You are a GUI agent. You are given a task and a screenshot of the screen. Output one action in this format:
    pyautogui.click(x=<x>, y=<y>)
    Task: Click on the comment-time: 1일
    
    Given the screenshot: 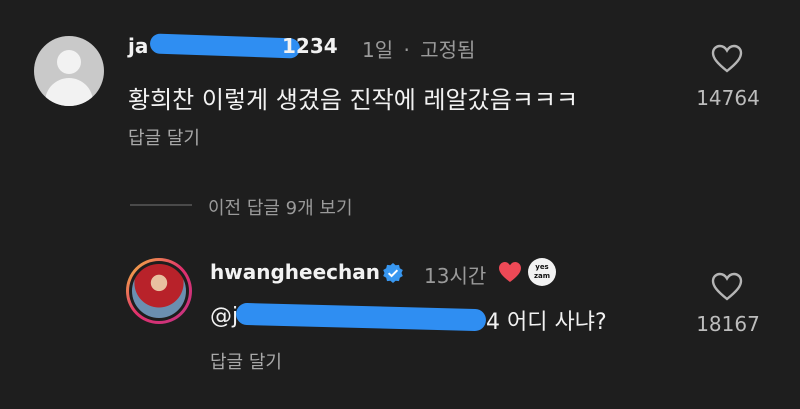 What is the action you would take?
    pyautogui.click(x=378, y=50)
    